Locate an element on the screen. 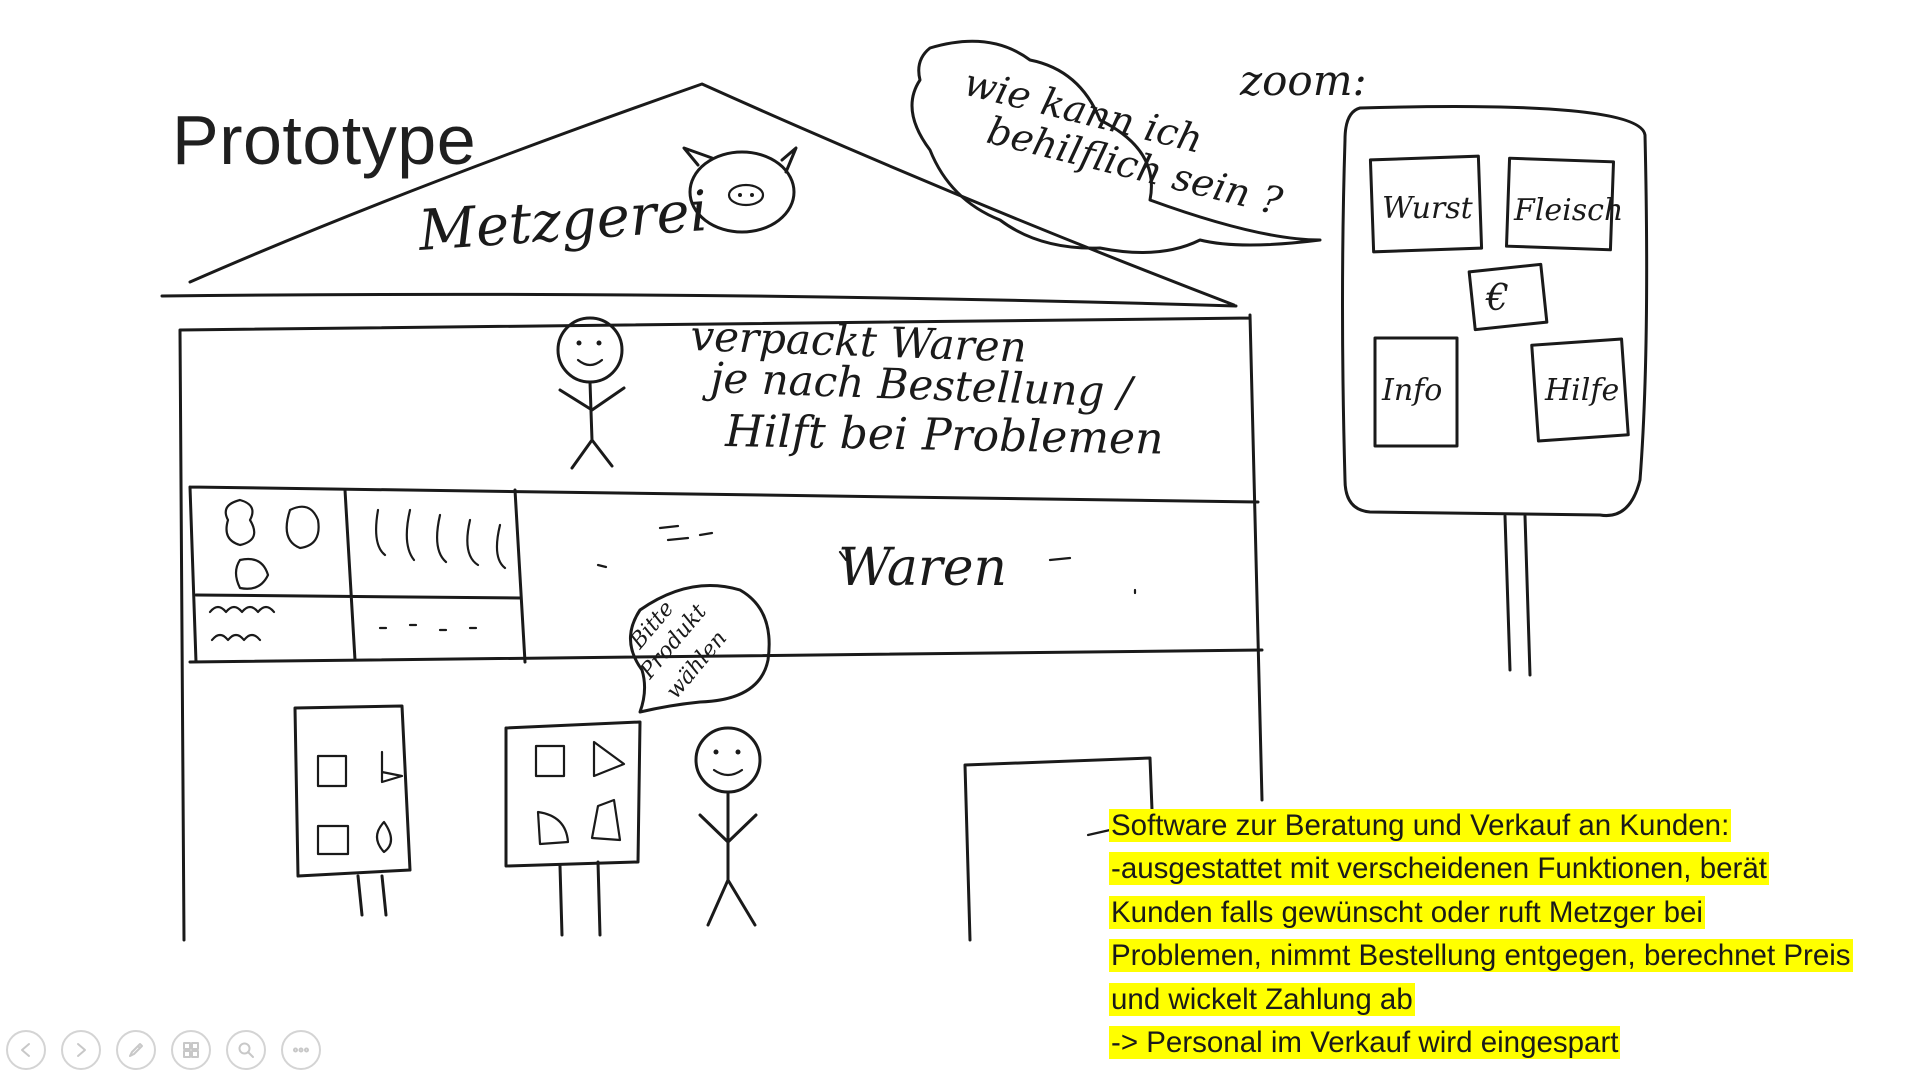  kiosk-button-info: Info is located at coordinates (1416, 392).